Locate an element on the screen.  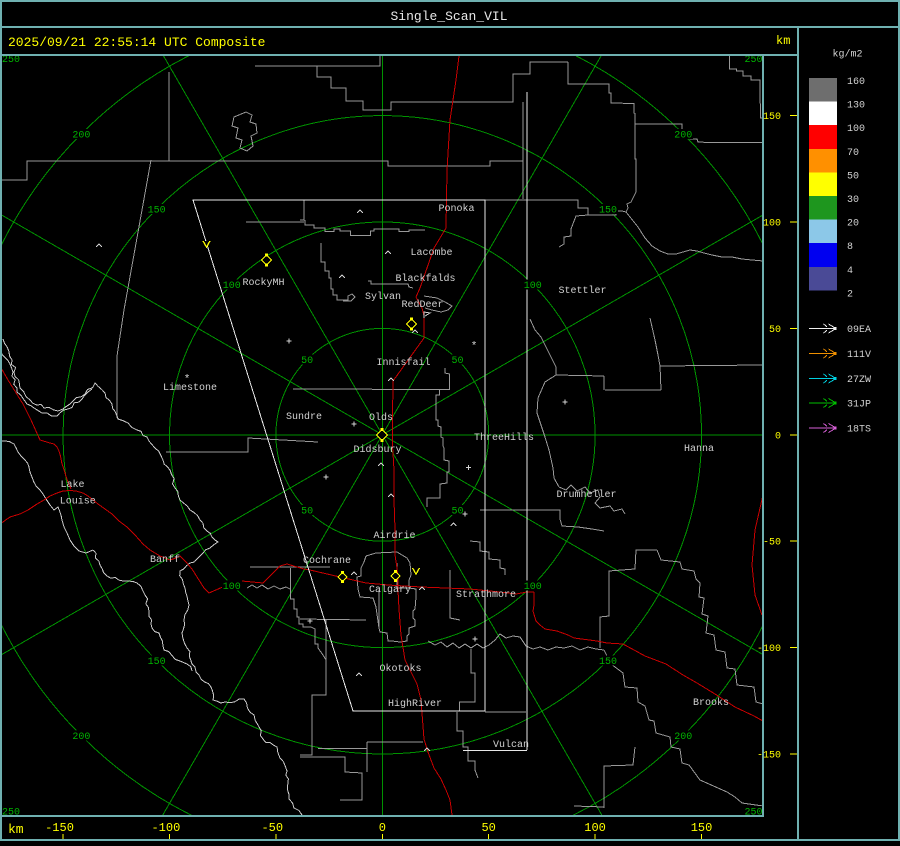
svg-text: Cochrane is located at coordinates (327, 561).